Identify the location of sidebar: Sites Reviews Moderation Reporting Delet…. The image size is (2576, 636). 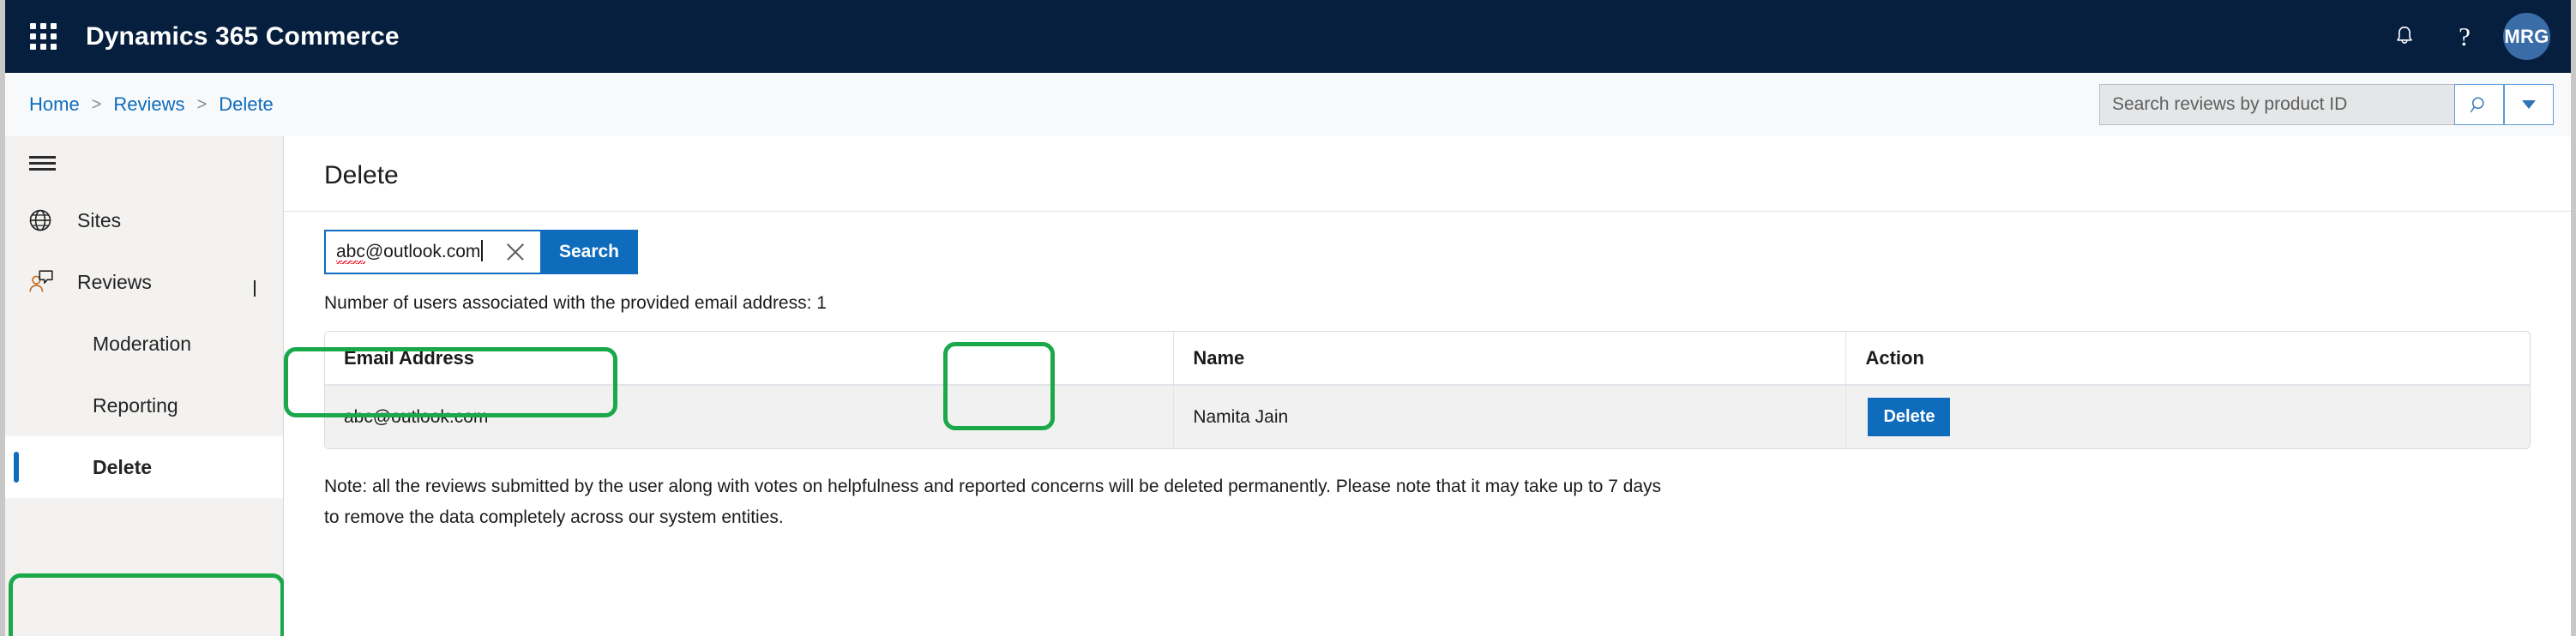
(145, 386).